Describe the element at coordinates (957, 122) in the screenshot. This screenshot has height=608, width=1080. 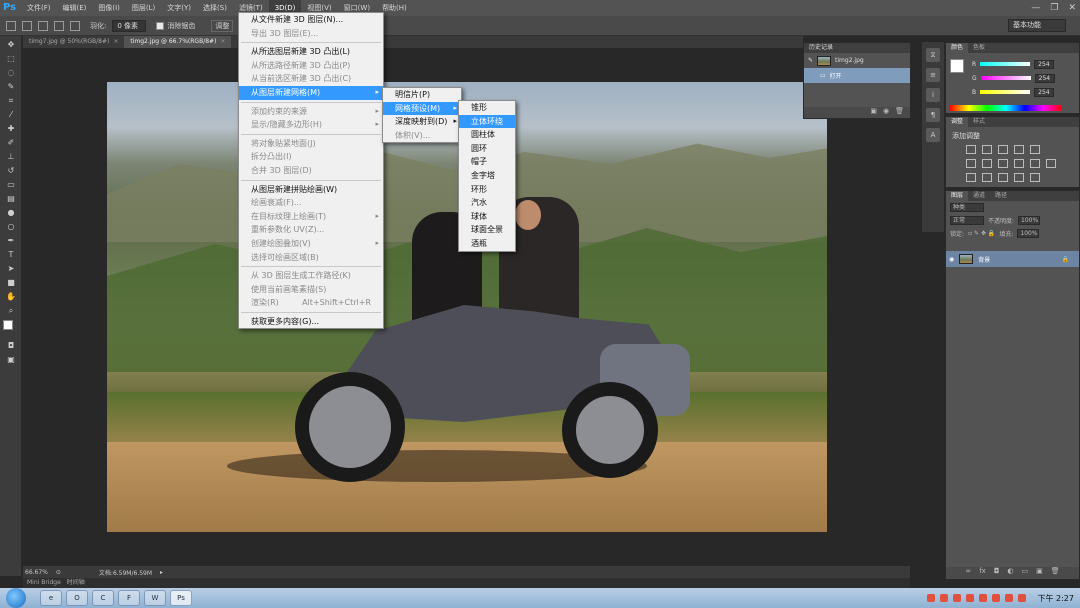
I see `tab-adjustments: 调整` at that location.